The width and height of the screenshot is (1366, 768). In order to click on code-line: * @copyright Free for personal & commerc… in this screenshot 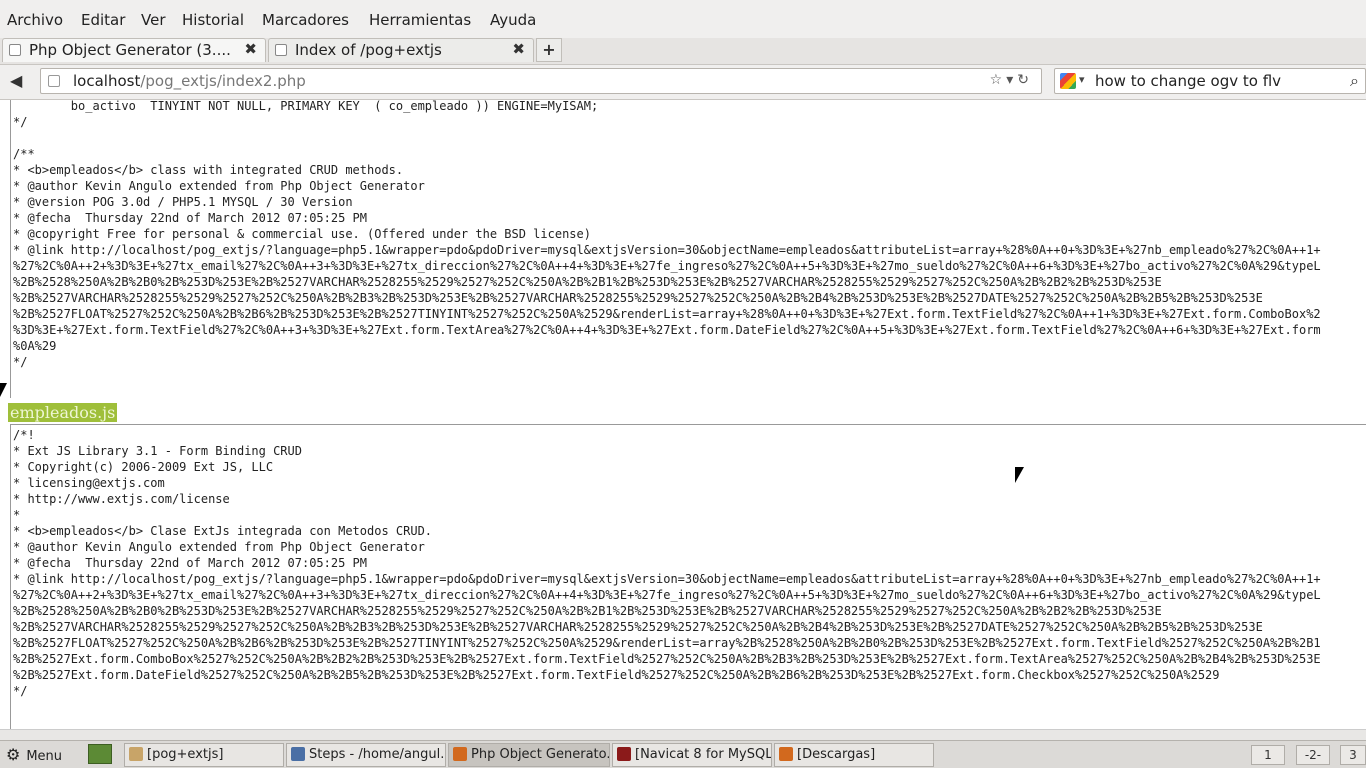, I will do `click(302, 234)`.